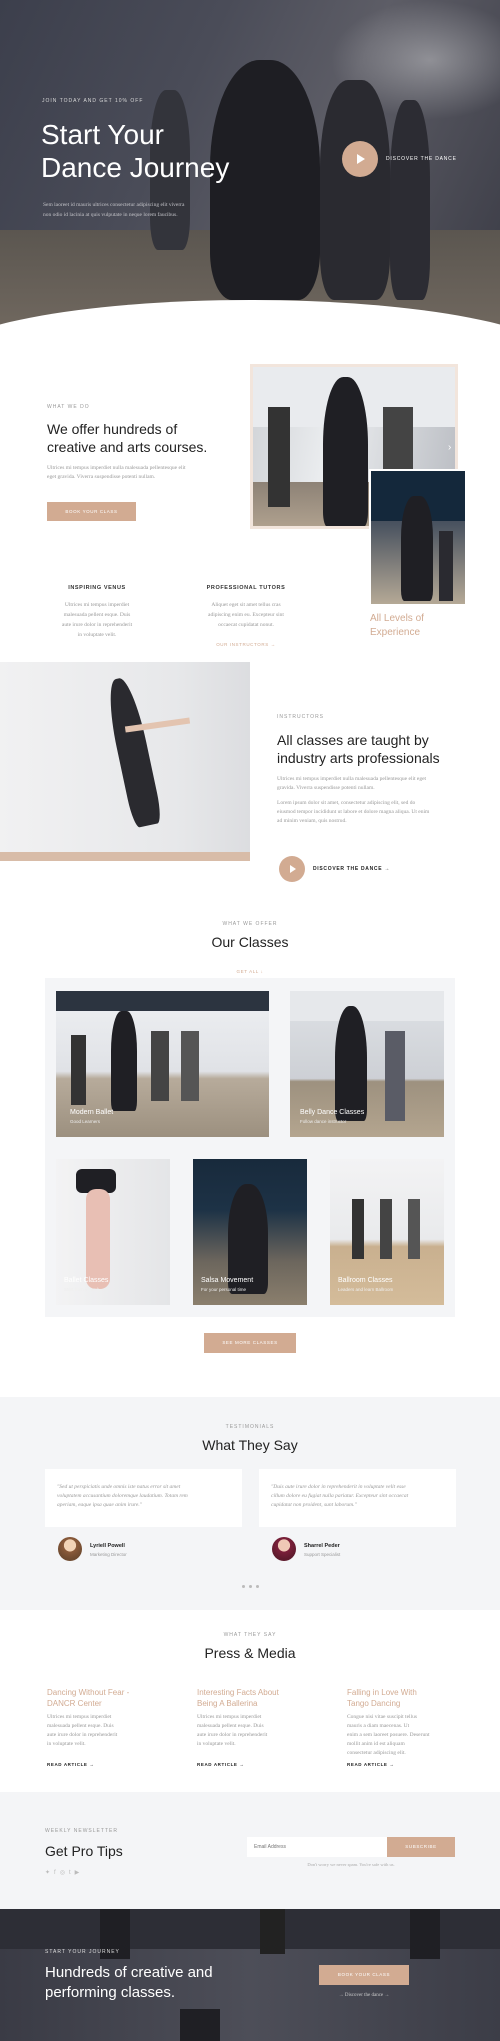  What do you see at coordinates (358, 758) in the screenshot?
I see `instructors-title-line: industry arts professionals` at bounding box center [358, 758].